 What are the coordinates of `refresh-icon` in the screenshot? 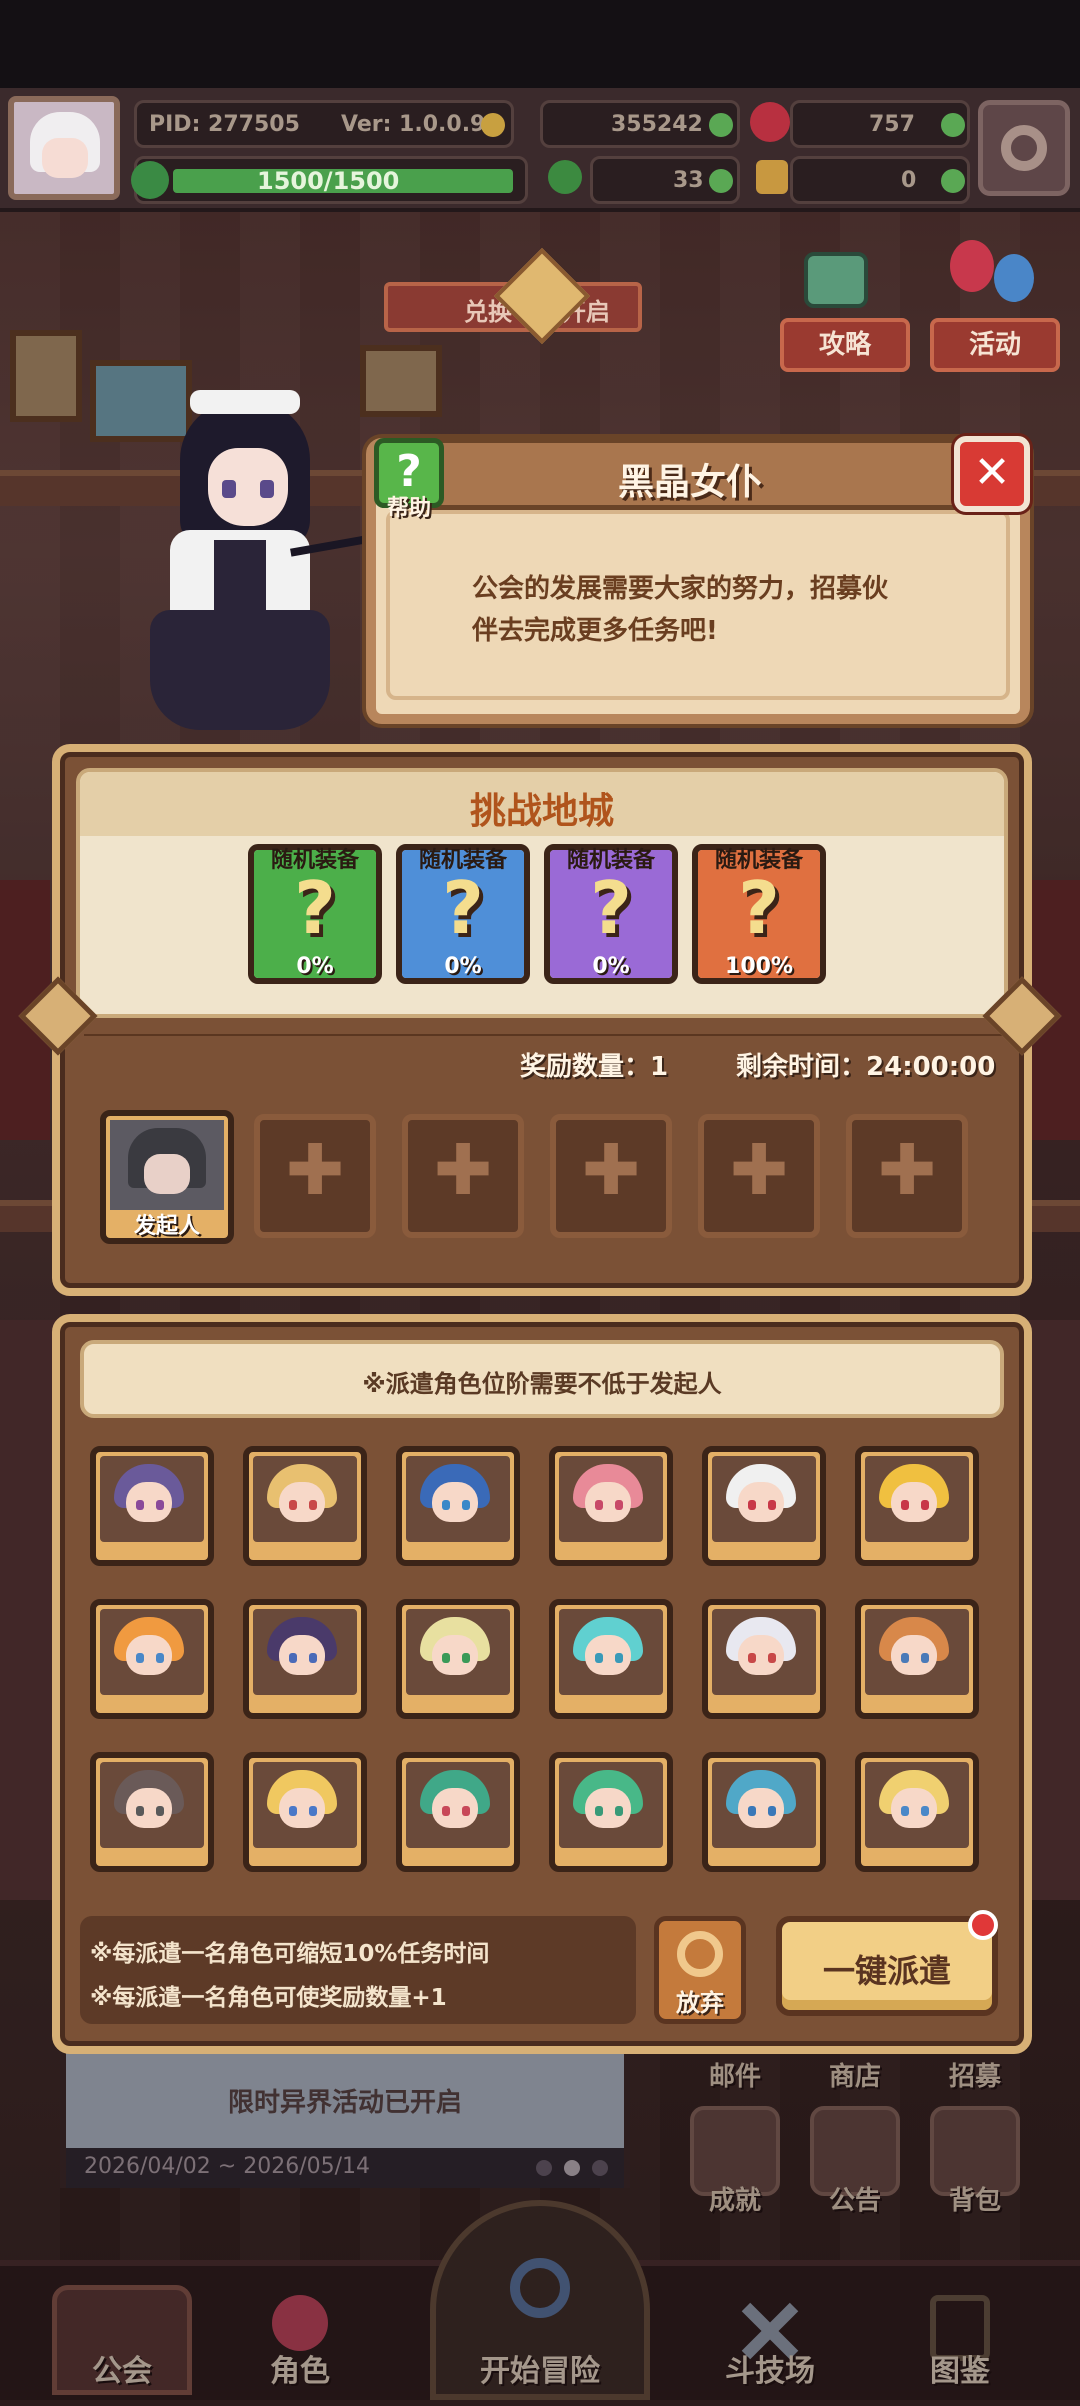 It's located at (700, 1954).